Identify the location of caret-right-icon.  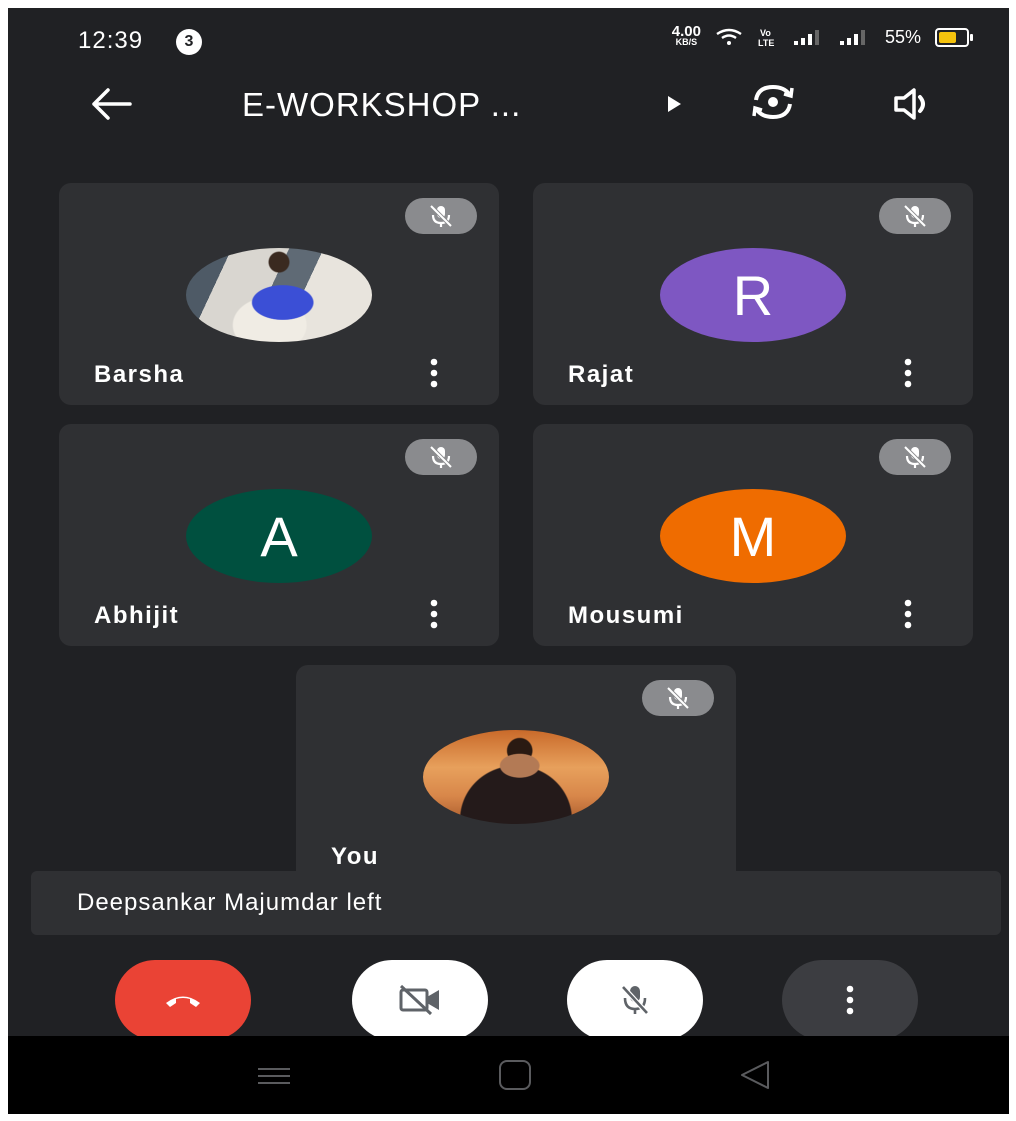
(674, 104).